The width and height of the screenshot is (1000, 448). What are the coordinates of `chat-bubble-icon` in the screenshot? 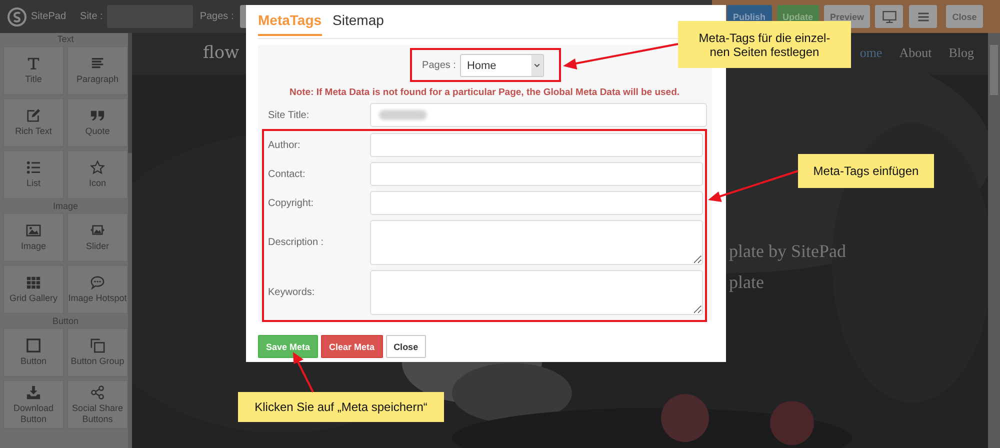 It's located at (97, 282).